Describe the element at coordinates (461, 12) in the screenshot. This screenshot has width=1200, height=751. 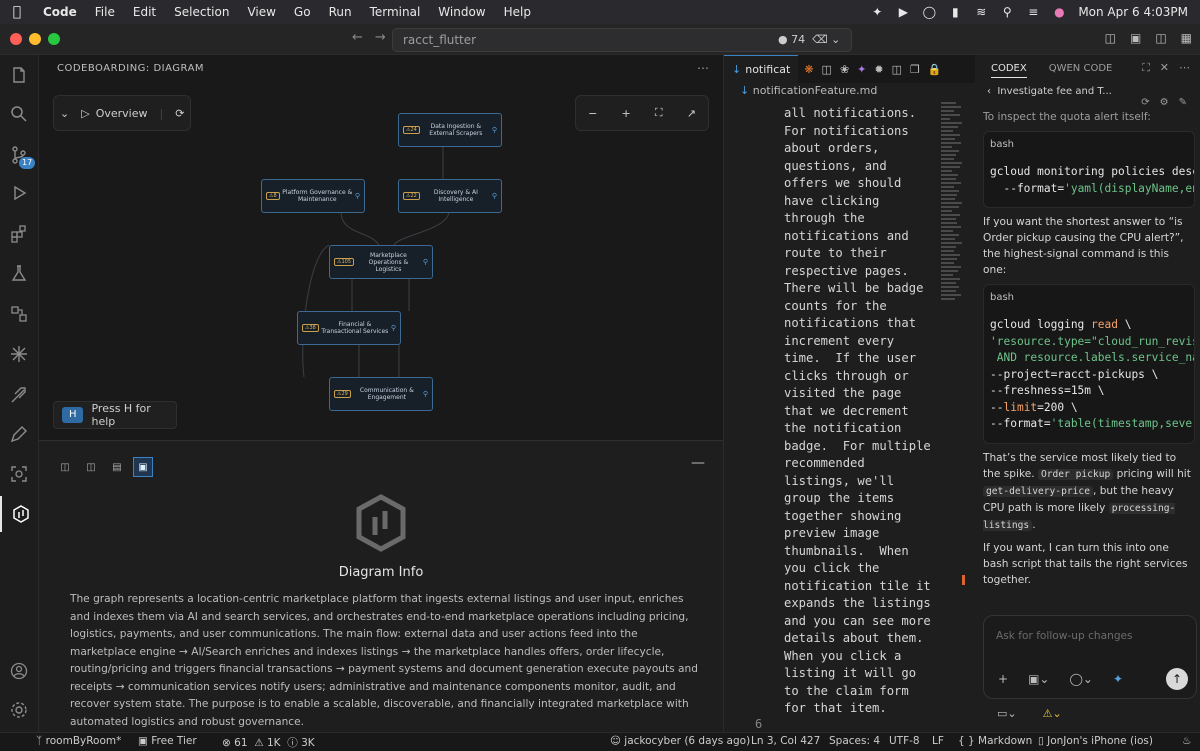
I see `menu-window: Window` at that location.